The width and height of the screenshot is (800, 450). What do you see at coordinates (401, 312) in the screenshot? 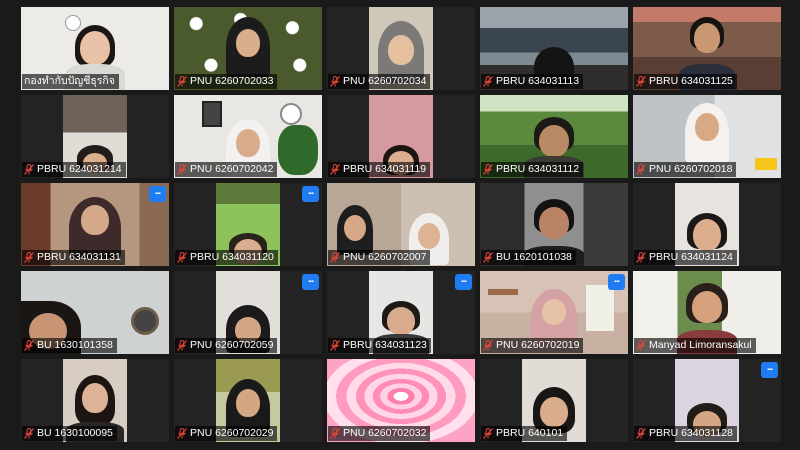
I see `participant-tile: ... PBRU 634031123` at bounding box center [401, 312].